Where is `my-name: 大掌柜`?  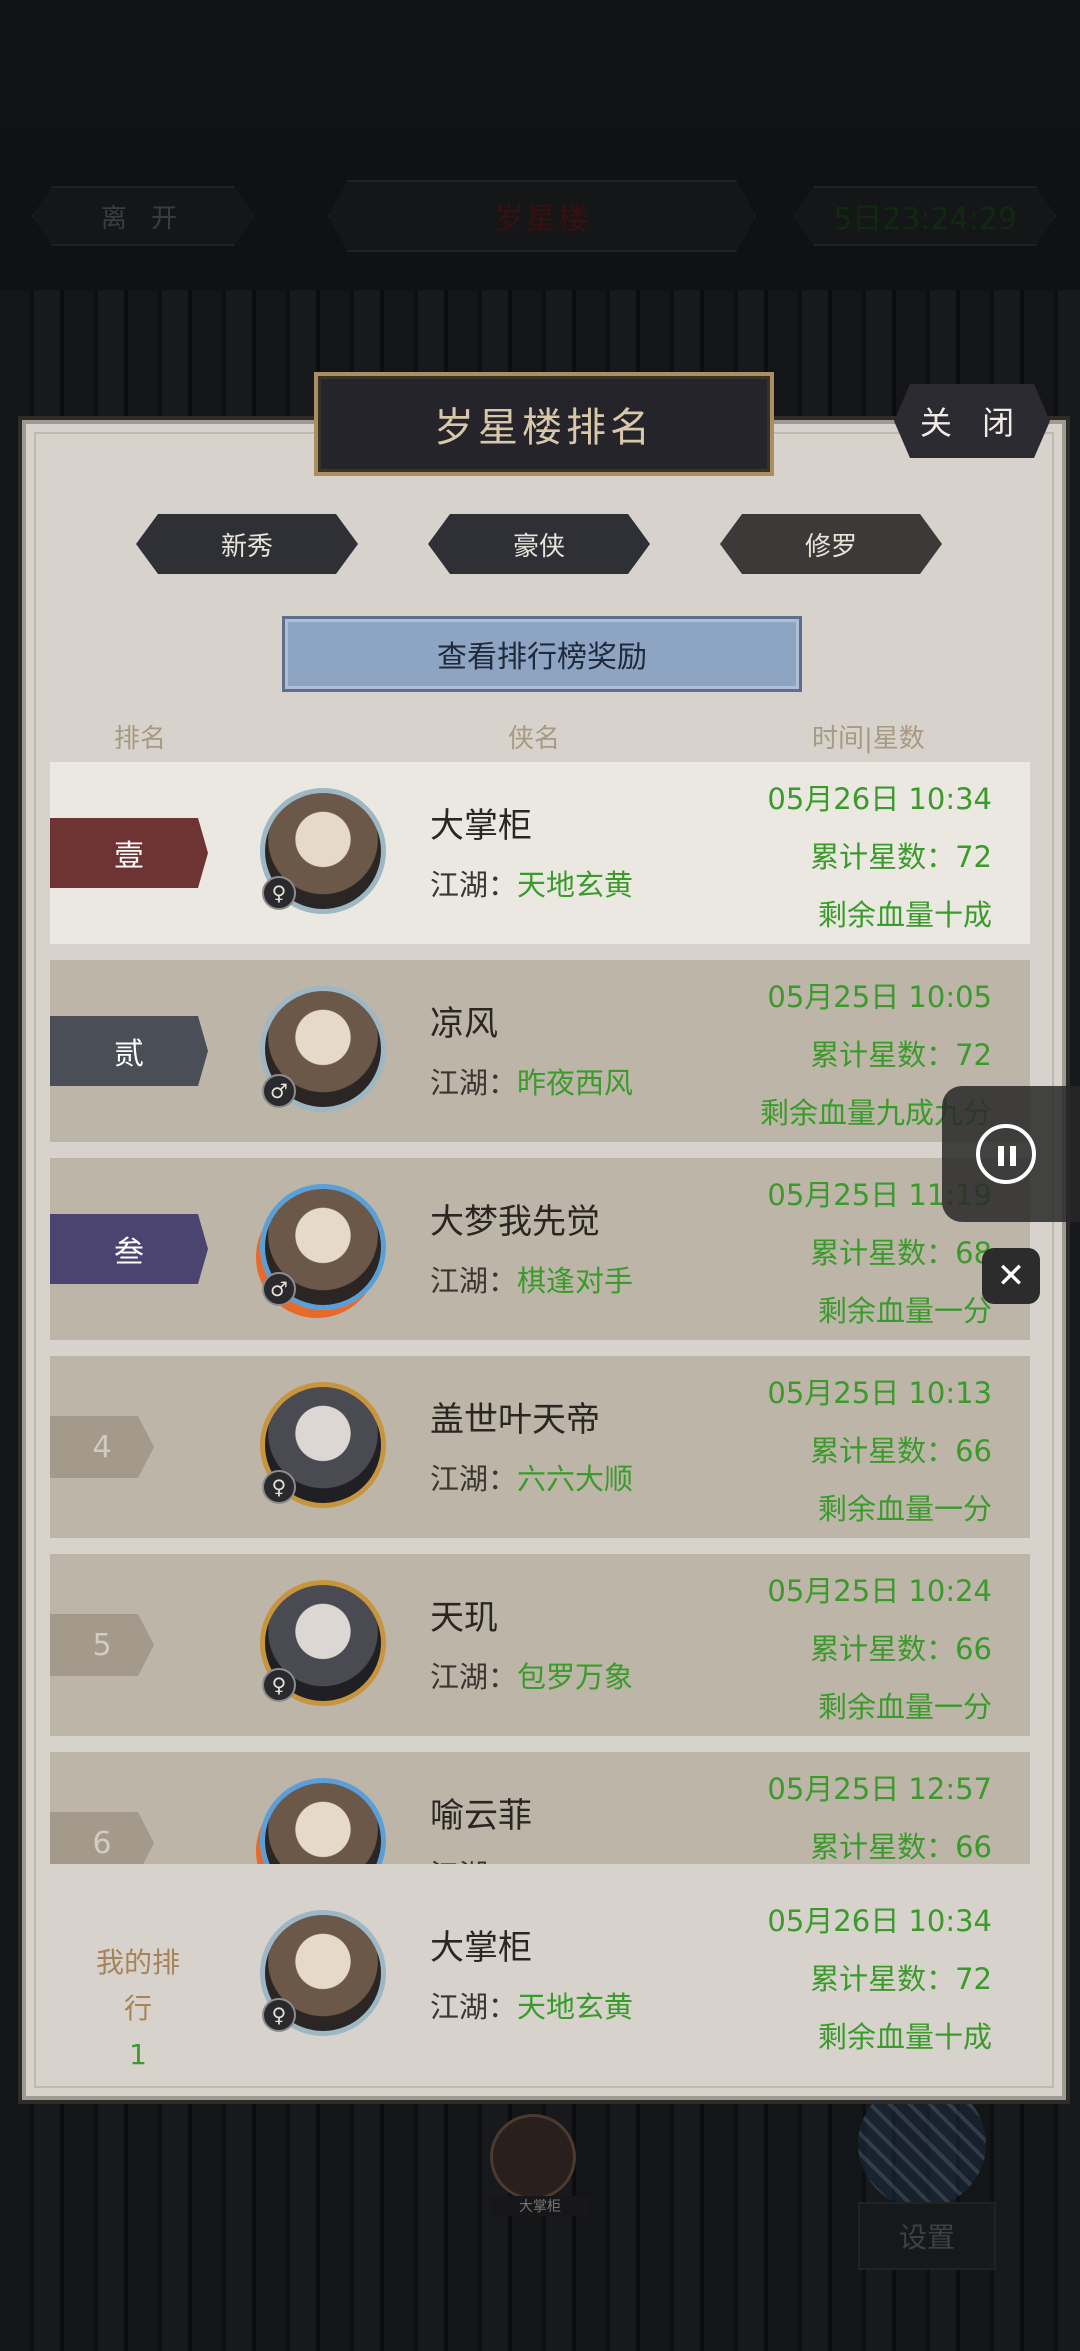
my-name: 大掌柜 is located at coordinates (481, 1948).